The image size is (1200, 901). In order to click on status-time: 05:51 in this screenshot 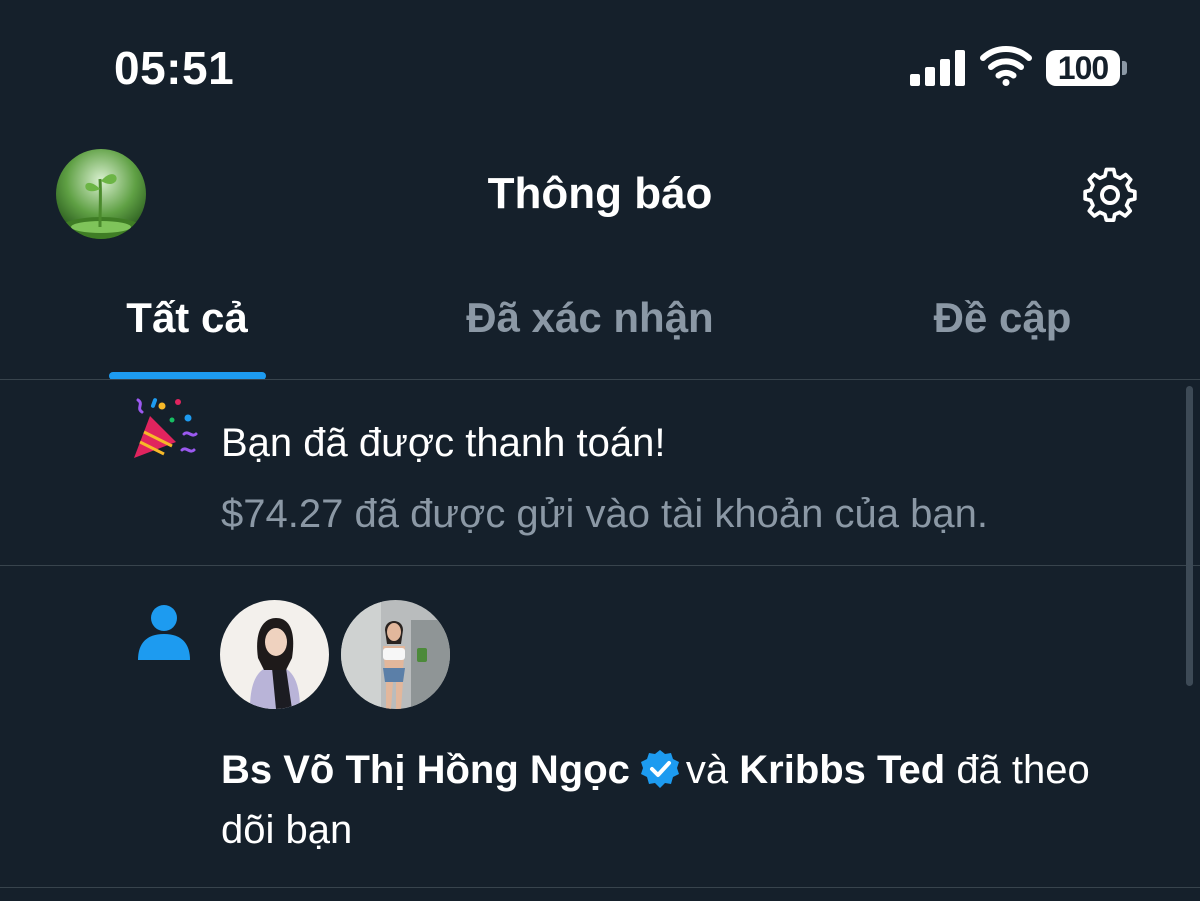, I will do `click(174, 68)`.